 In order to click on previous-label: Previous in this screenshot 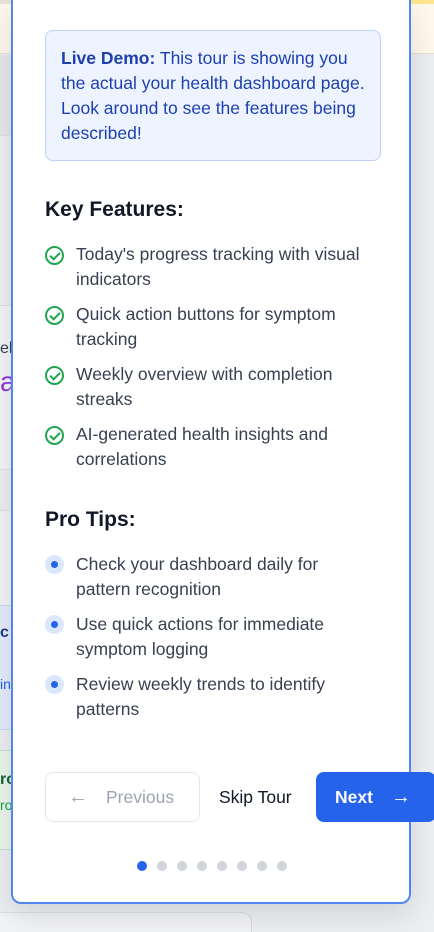, I will do `click(140, 796)`.